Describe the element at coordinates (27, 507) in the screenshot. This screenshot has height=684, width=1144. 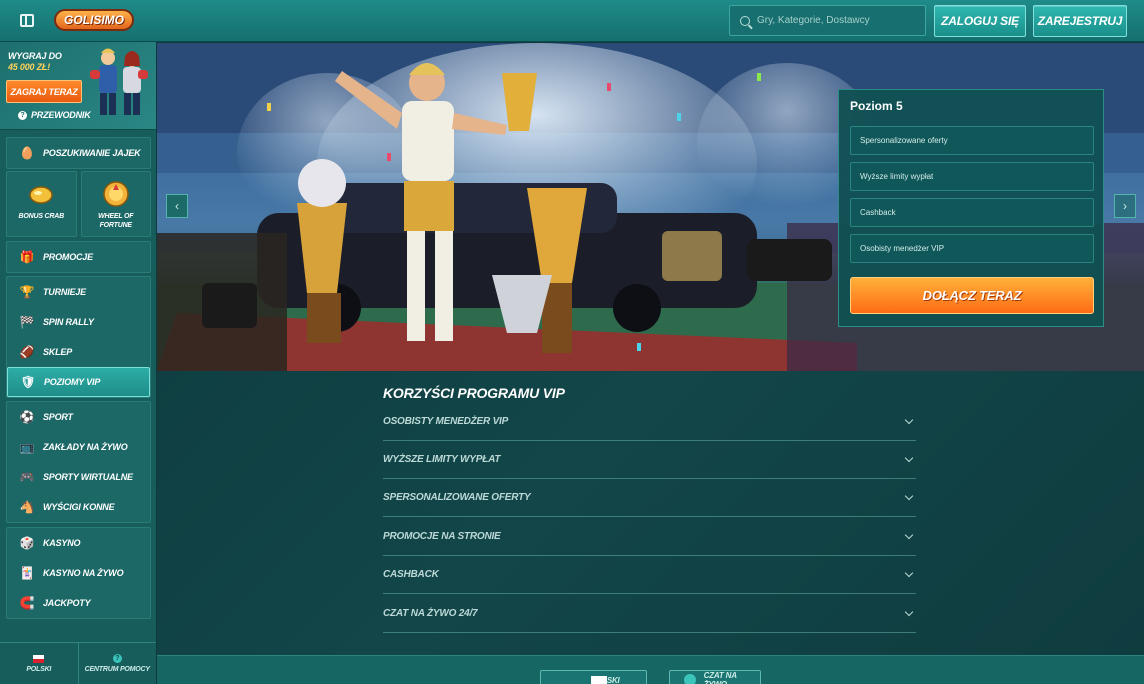
I see `horse-icon: 🐴` at that location.